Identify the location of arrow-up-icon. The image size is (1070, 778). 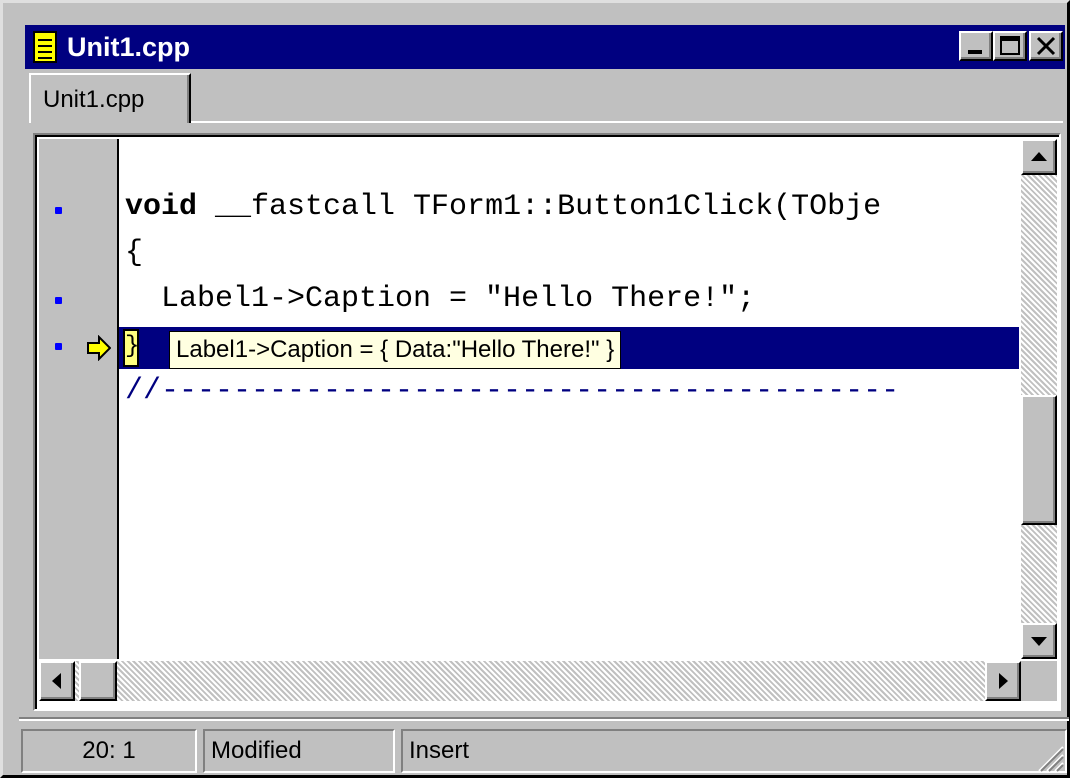
(1039, 156).